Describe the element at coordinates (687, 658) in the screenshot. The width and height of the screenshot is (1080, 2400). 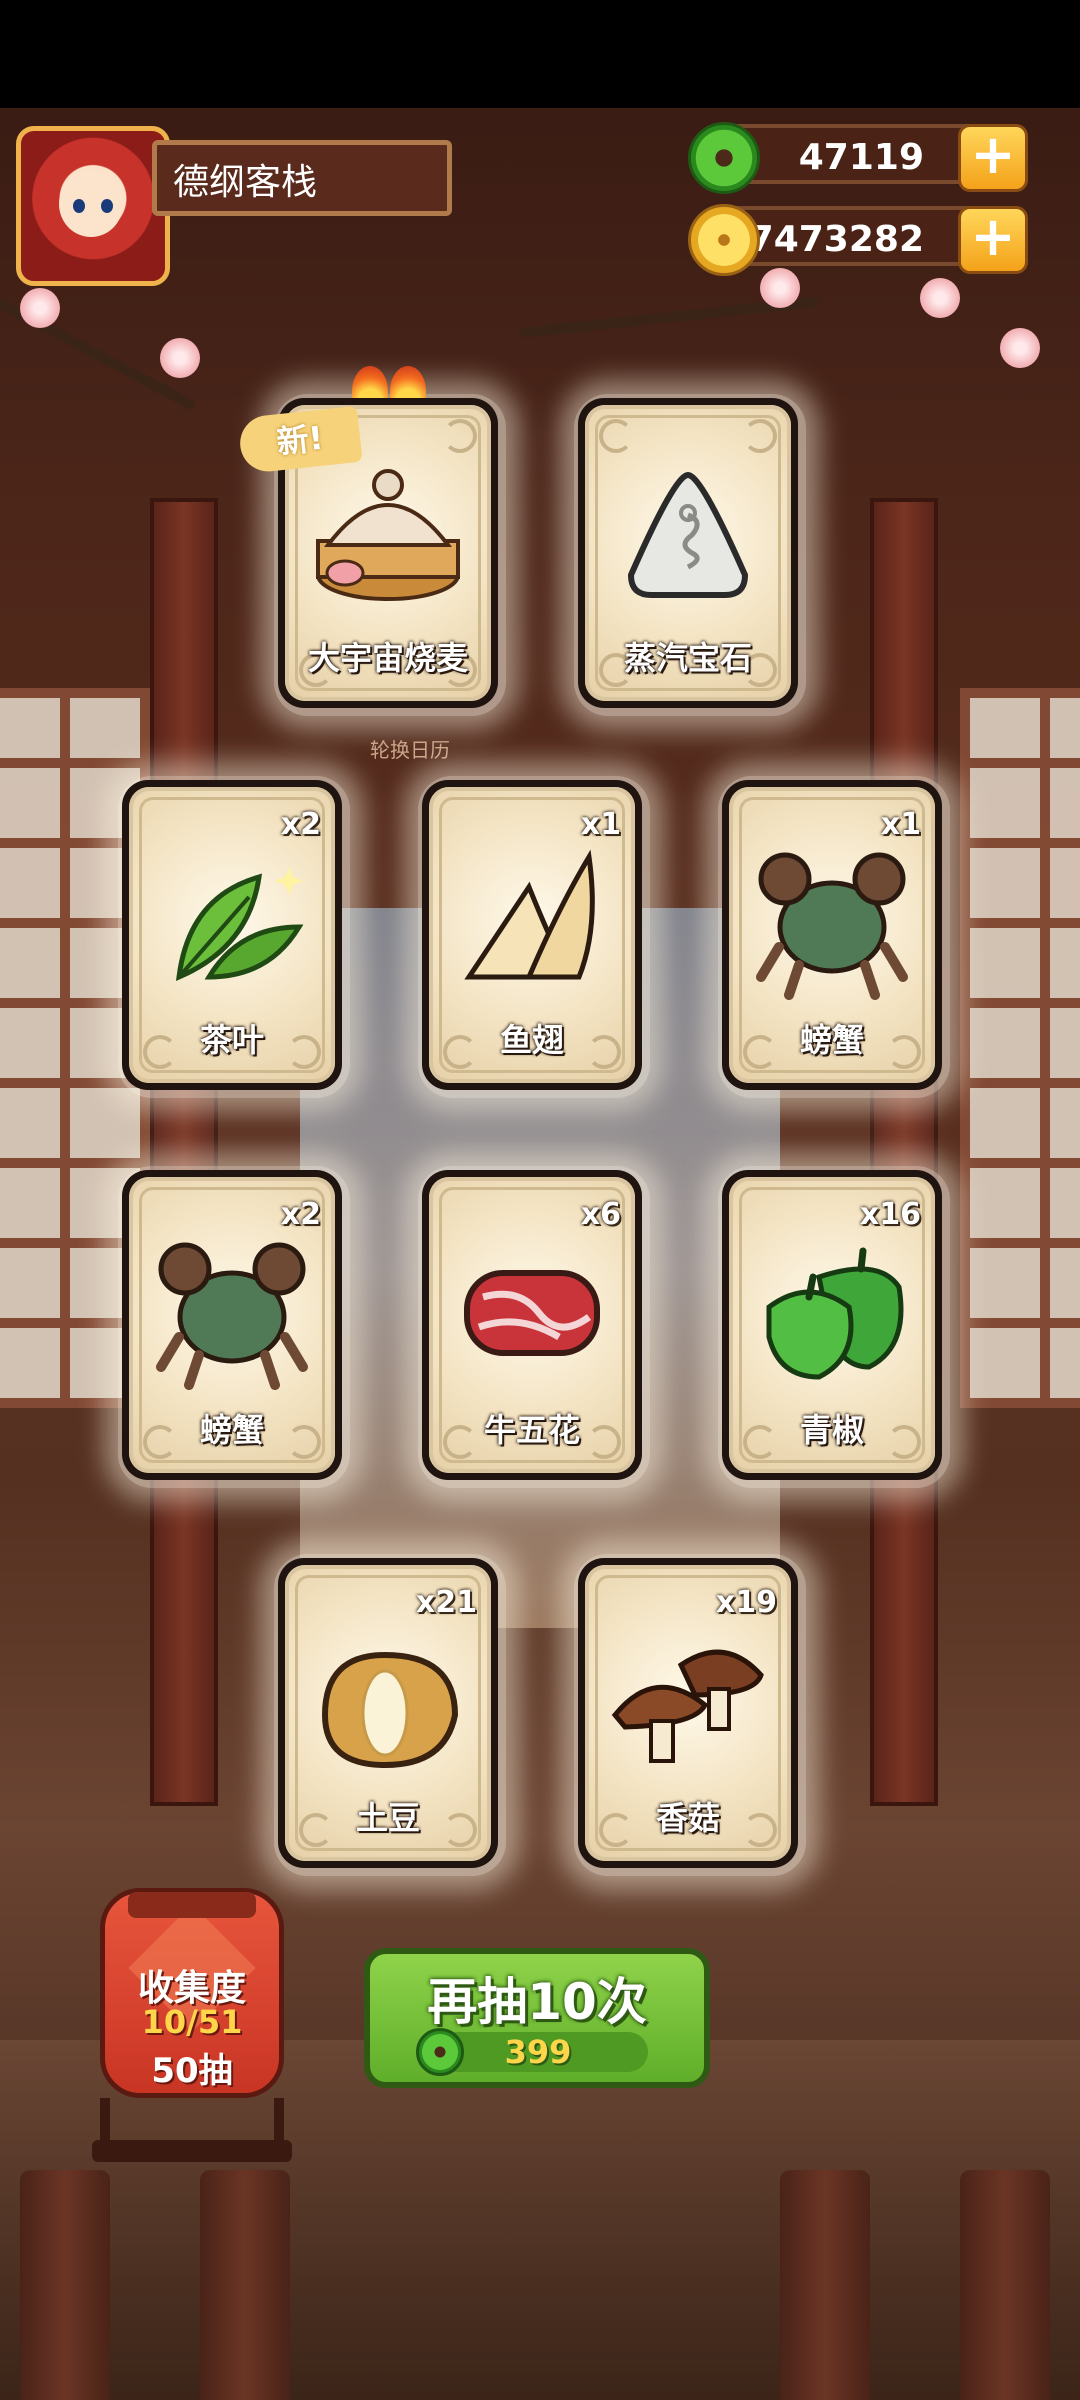
I see `card-name: 蒸汽宝石` at that location.